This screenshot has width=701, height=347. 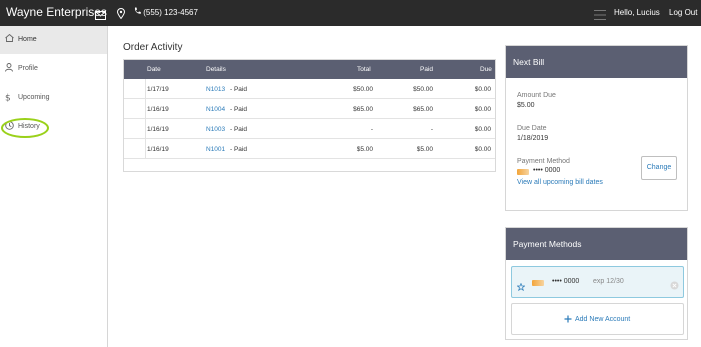 I want to click on amount-due-value: $5.00, so click(x=526, y=105).